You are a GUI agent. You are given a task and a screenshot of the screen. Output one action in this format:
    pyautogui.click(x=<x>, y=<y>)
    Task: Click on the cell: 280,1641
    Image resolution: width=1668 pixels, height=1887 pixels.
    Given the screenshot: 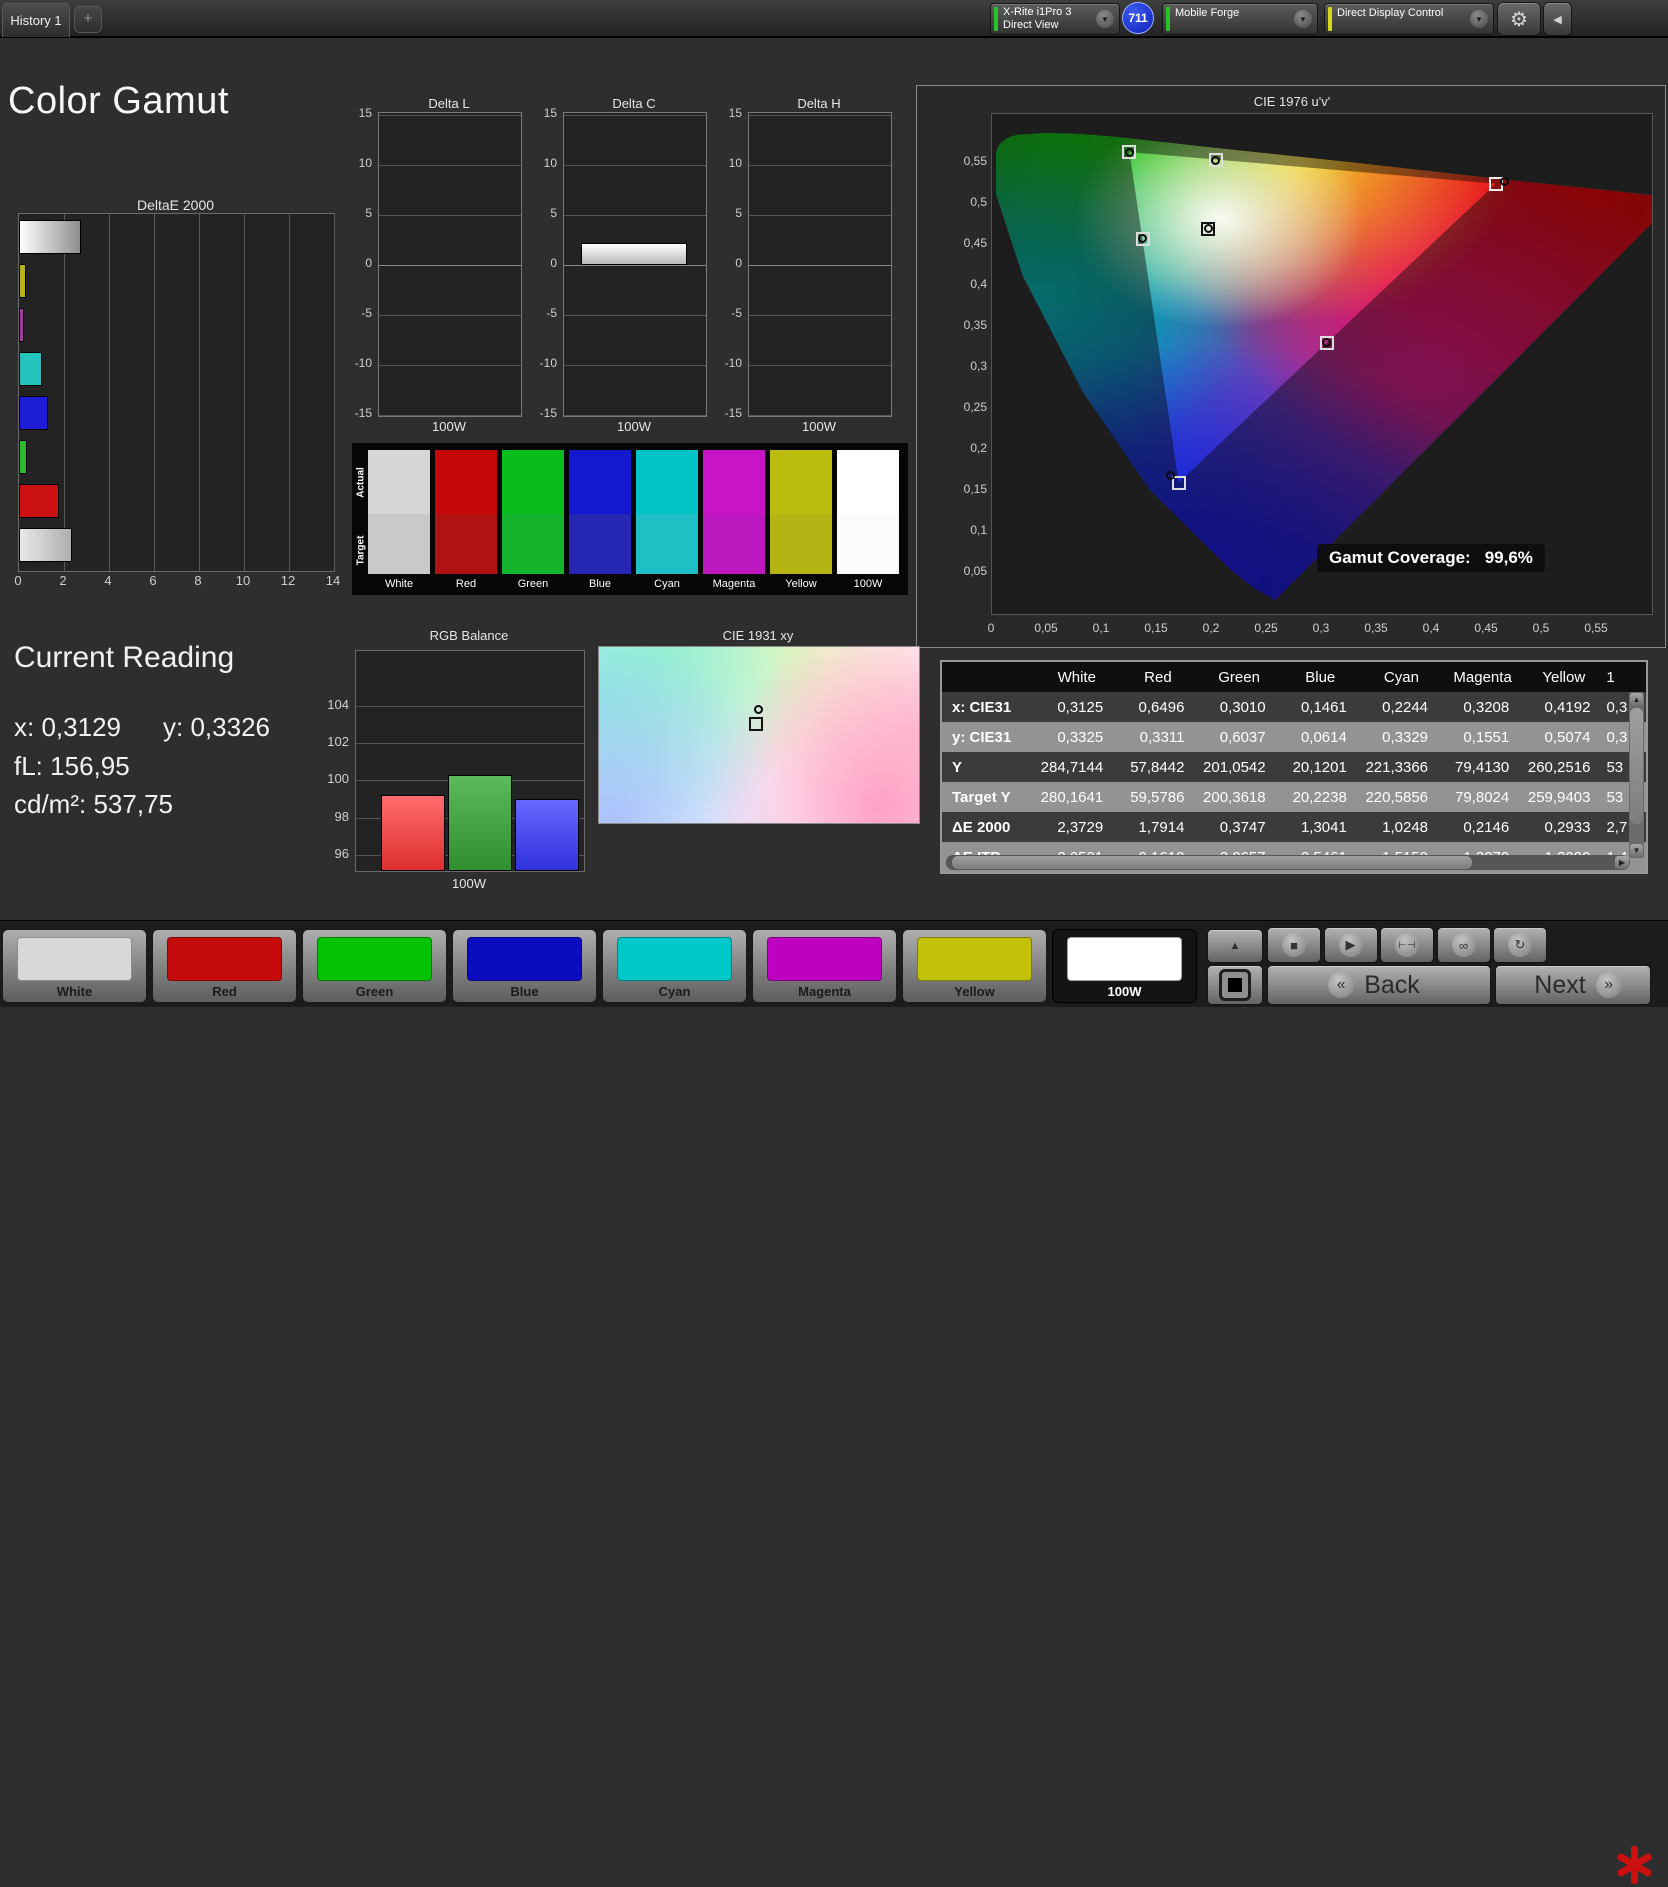 What is the action you would take?
    pyautogui.click(x=1072, y=797)
    